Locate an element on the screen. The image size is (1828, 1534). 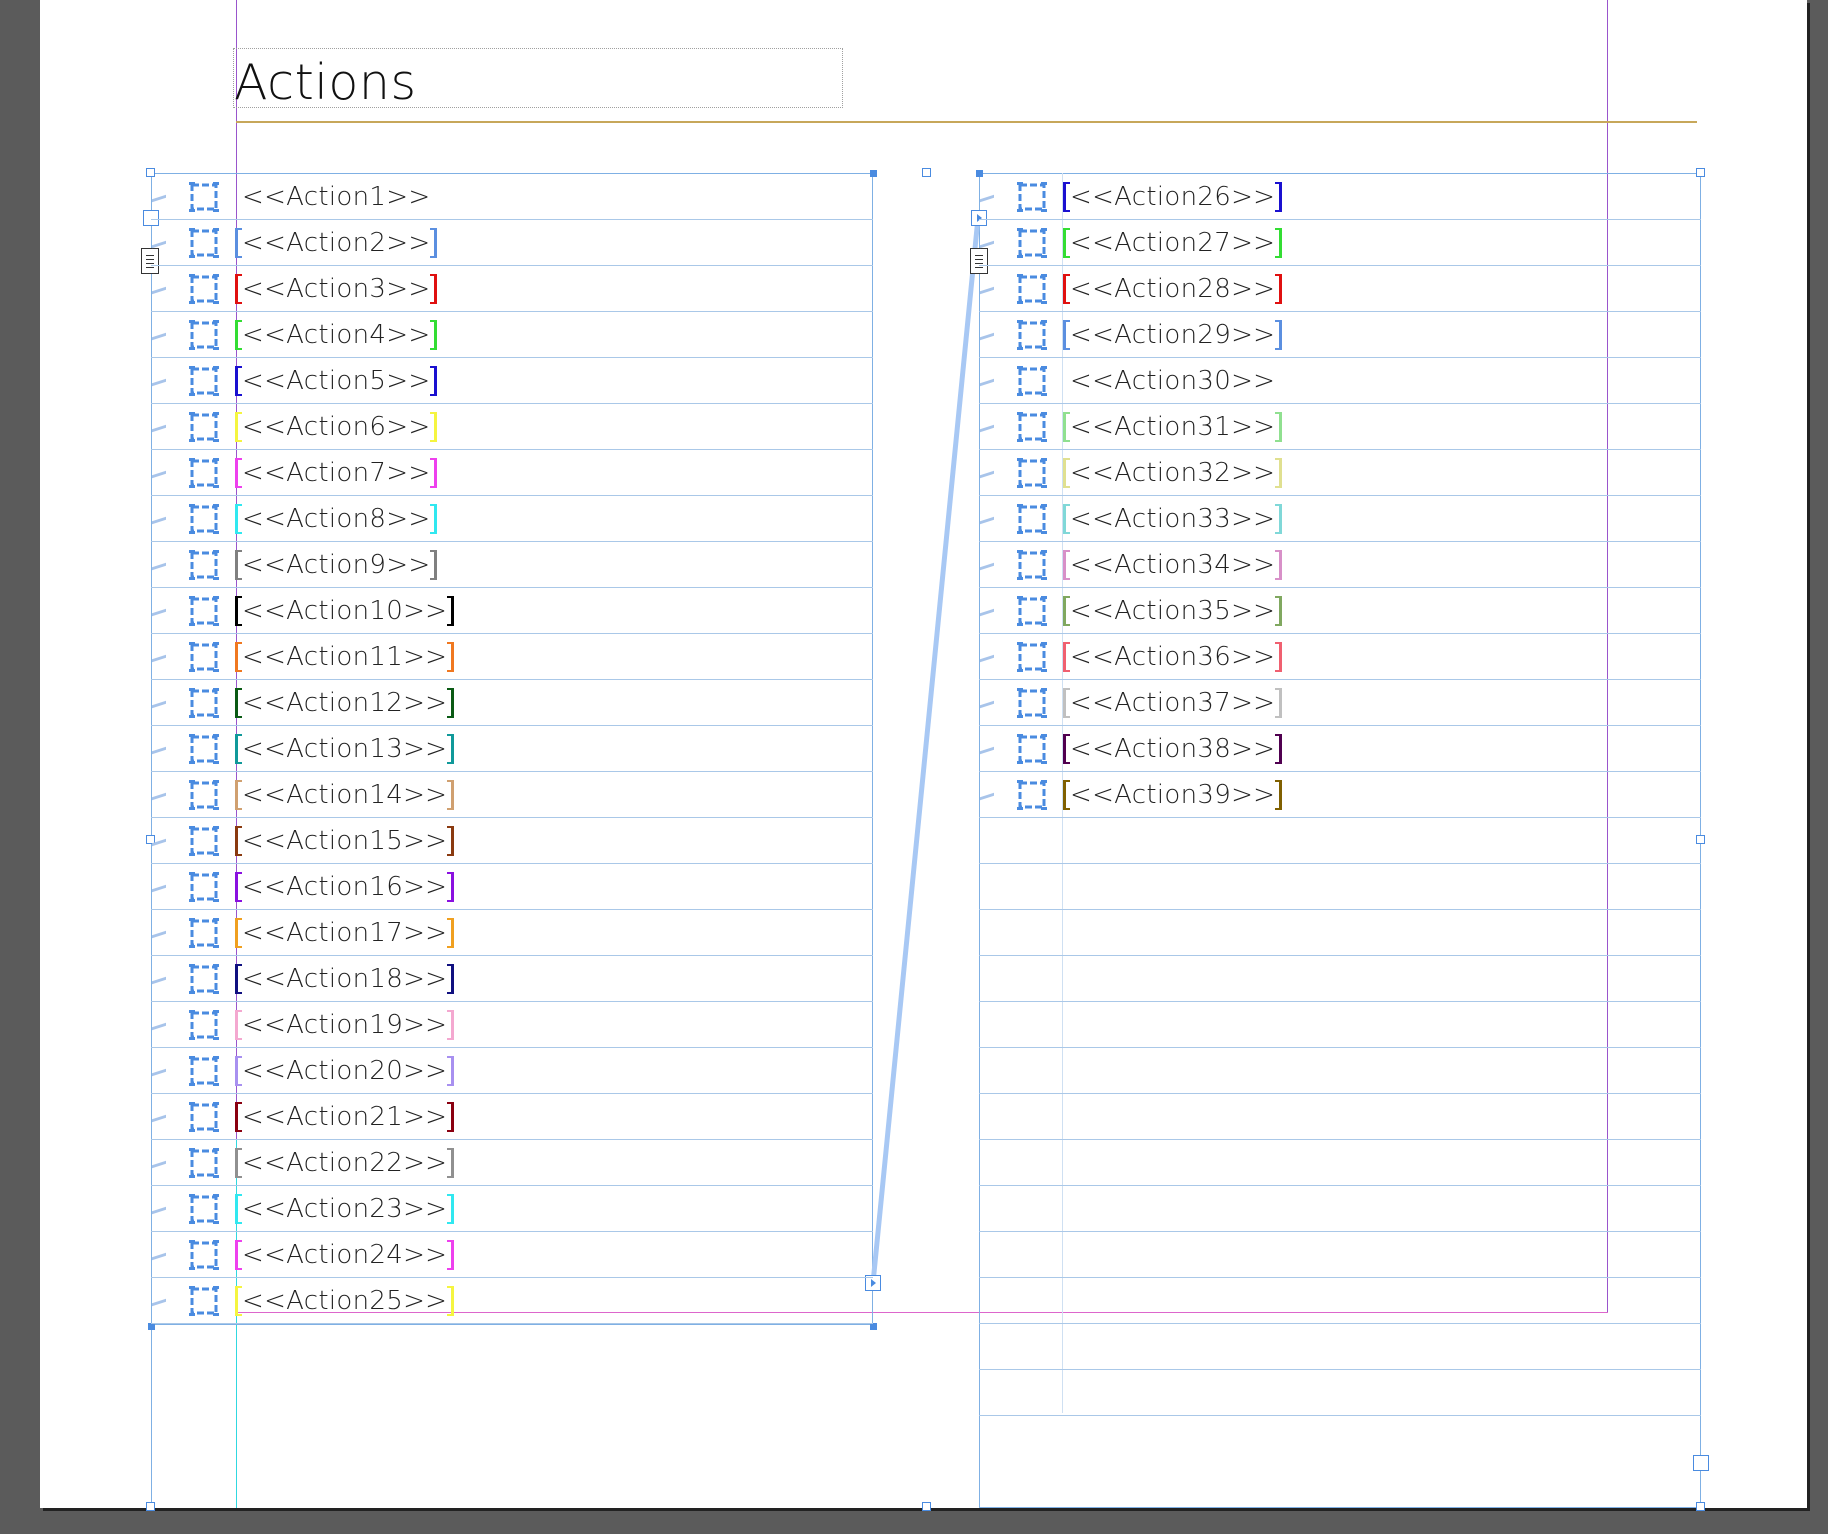
action-tag: <<Action21>> is located at coordinates (345, 1117).